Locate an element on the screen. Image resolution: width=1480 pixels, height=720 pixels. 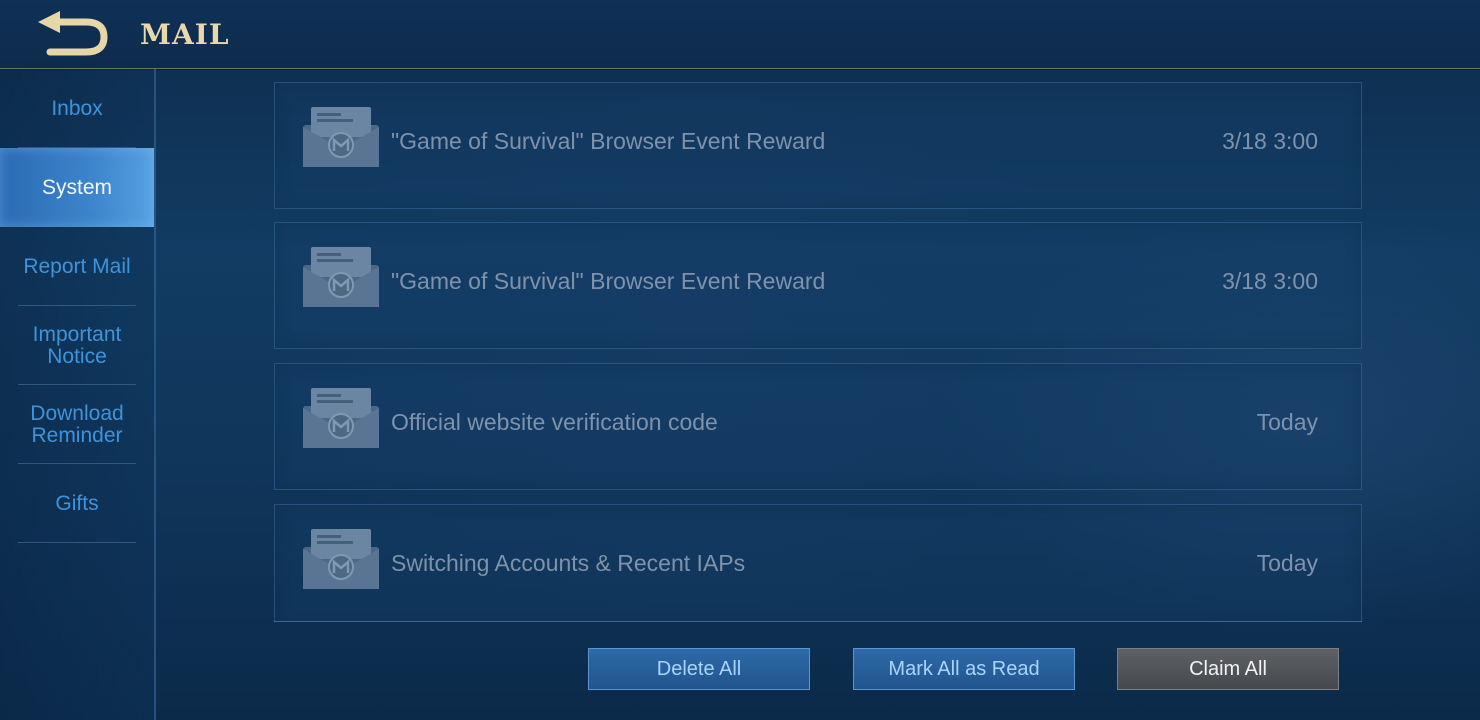
sidebar-item-download-reminder: Download Reminder is located at coordinates (77, 424).